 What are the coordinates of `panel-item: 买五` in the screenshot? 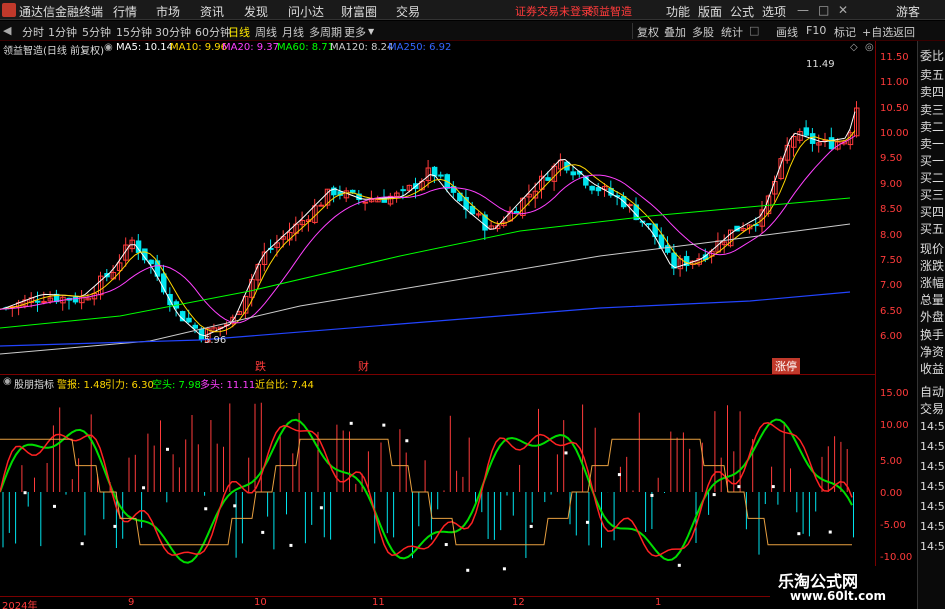 It's located at (932, 228).